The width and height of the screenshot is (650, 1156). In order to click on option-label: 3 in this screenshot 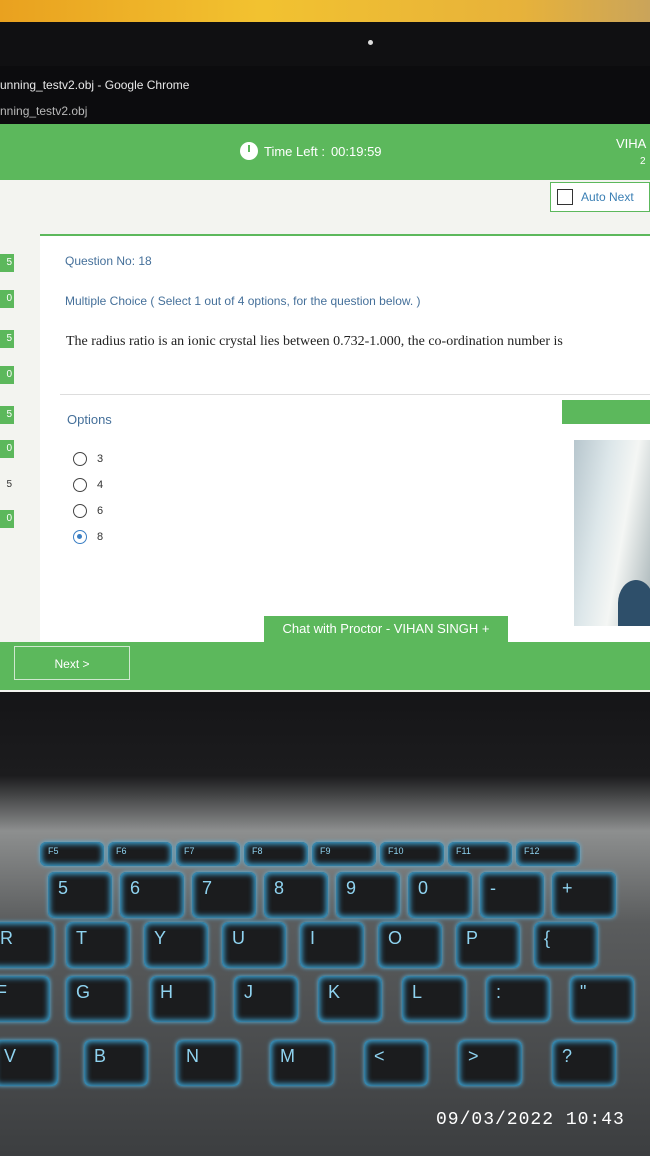, I will do `click(100, 459)`.